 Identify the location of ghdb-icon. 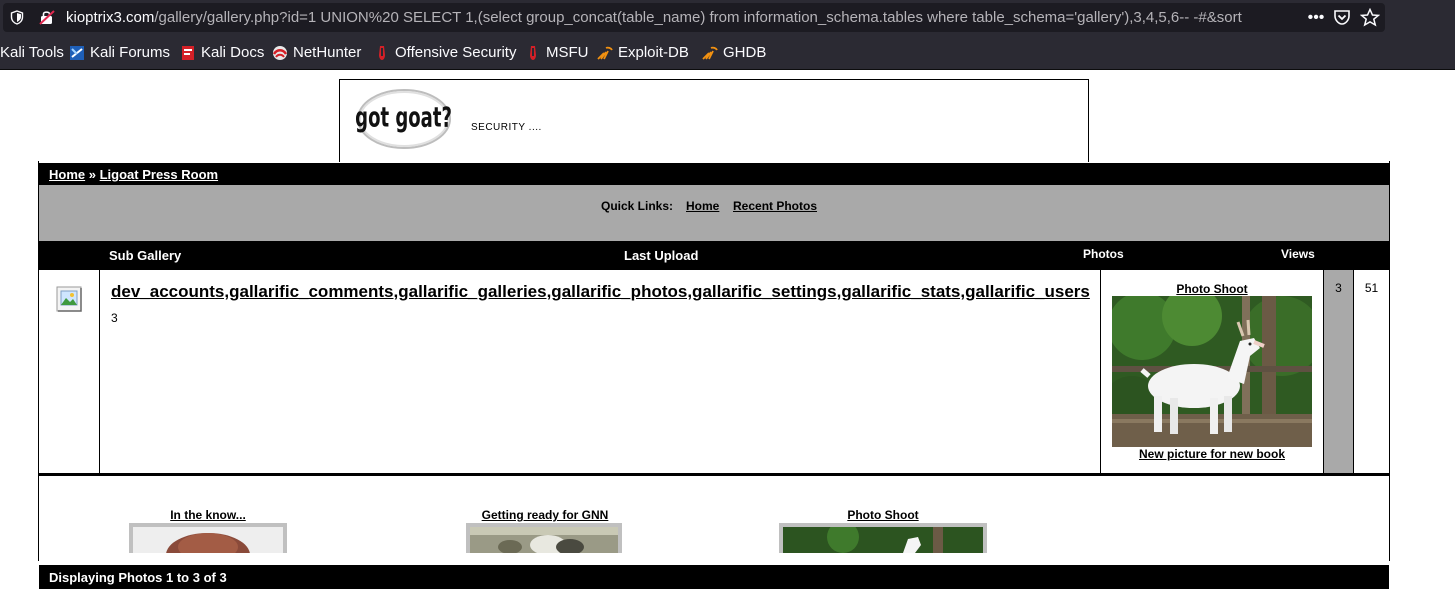
(710, 53).